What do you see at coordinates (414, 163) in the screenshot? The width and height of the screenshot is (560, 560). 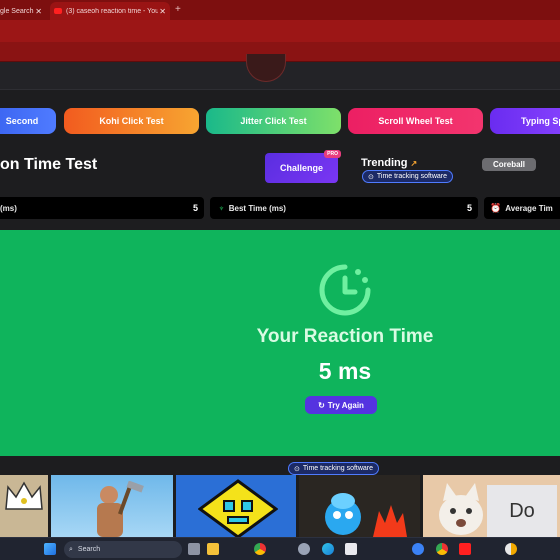 I see `trending-icon: ↗` at bounding box center [414, 163].